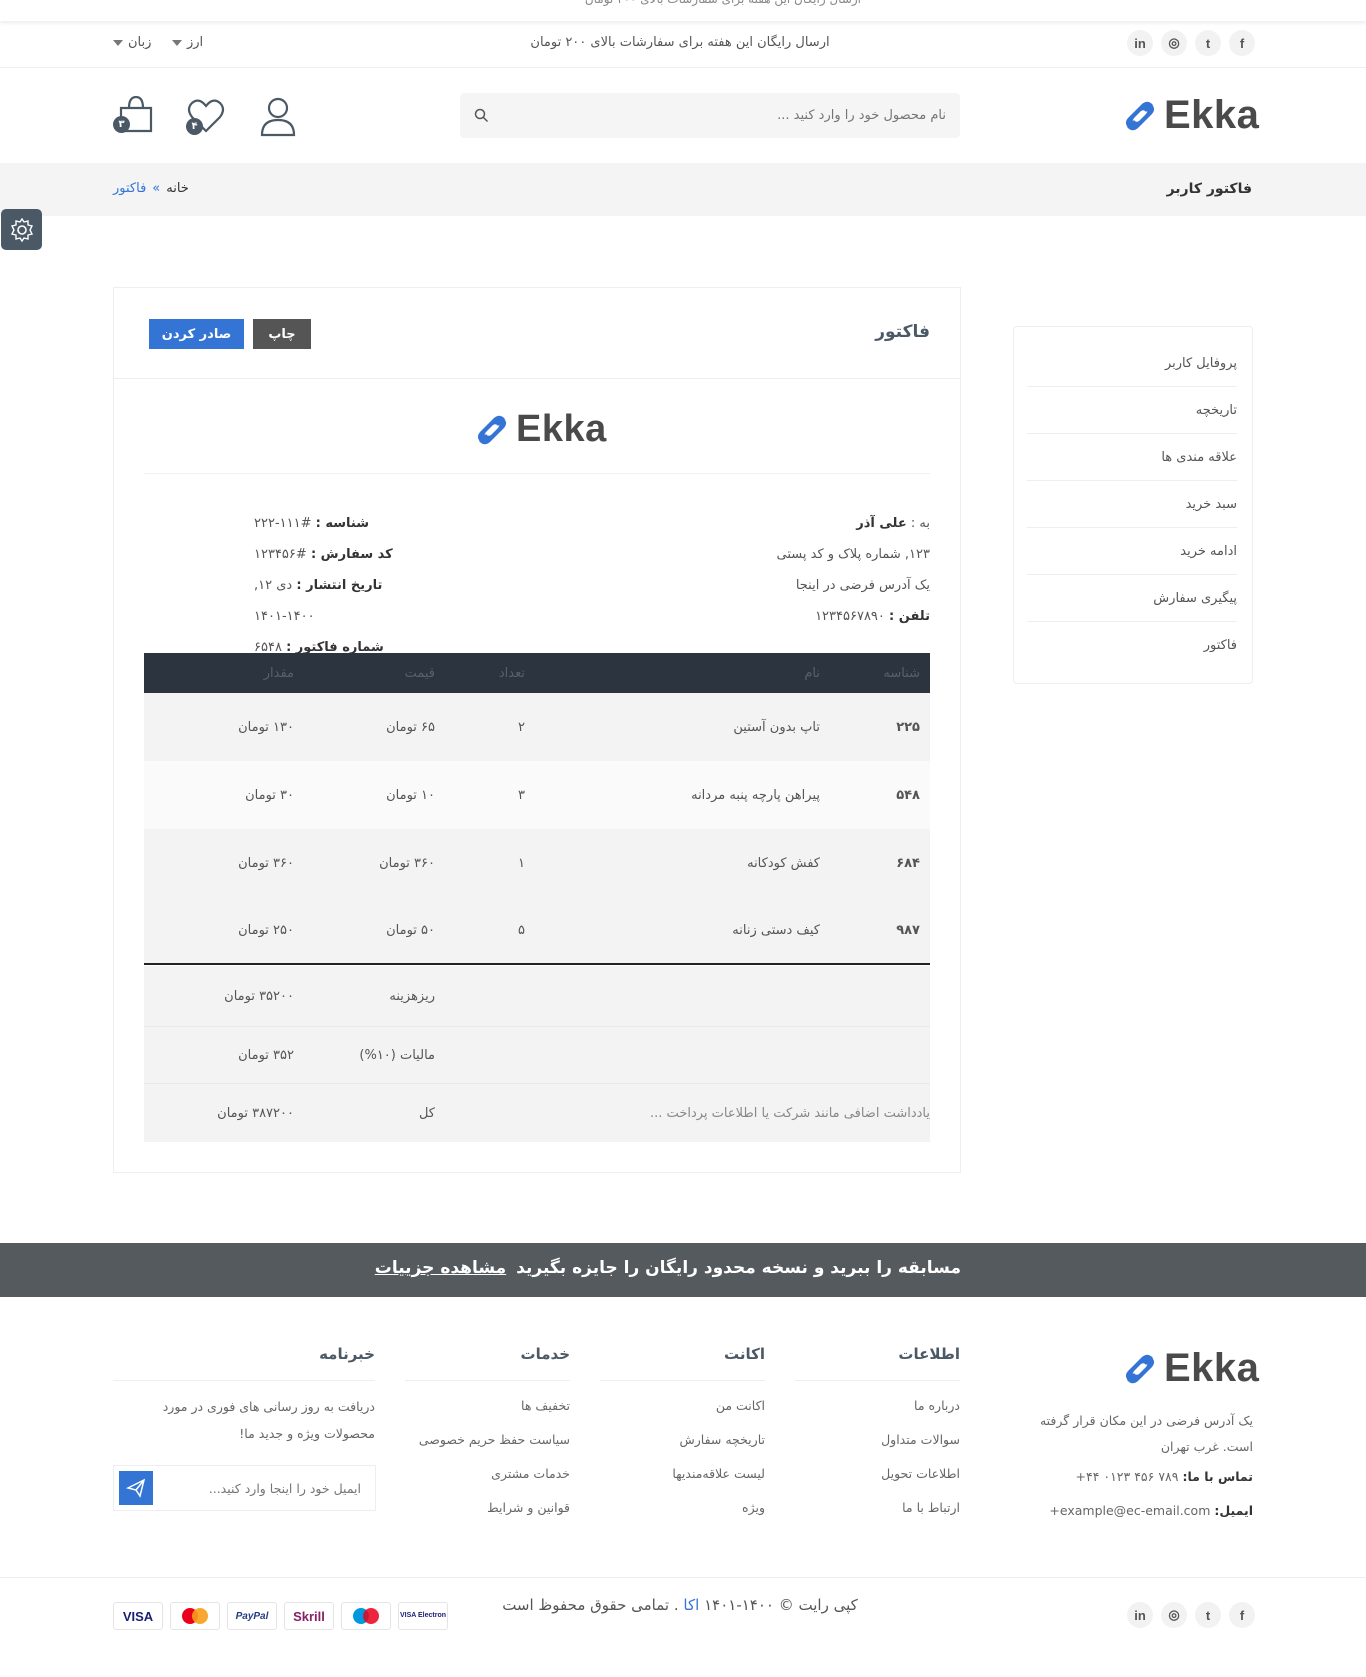 This screenshot has width=1366, height=1677. What do you see at coordinates (487, 1363) in the screenshot?
I see `footer-col-title: خدمات` at bounding box center [487, 1363].